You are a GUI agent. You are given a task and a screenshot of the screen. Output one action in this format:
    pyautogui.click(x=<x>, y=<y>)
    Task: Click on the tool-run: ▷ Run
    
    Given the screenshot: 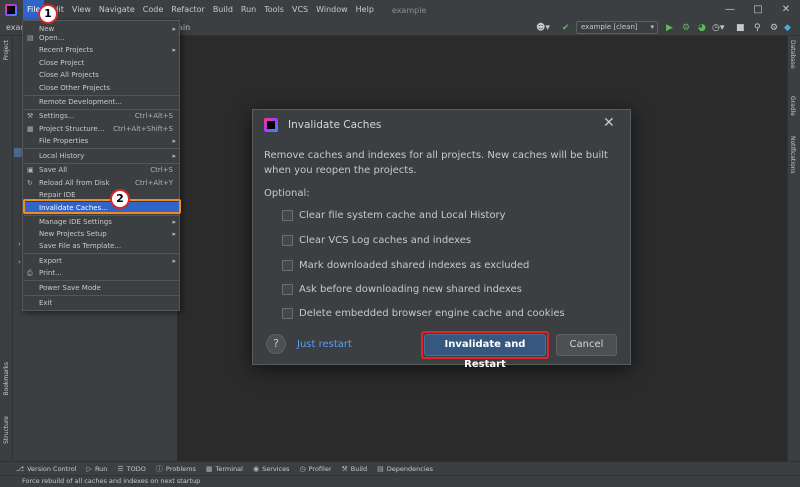 What is the action you would take?
    pyautogui.click(x=97, y=469)
    